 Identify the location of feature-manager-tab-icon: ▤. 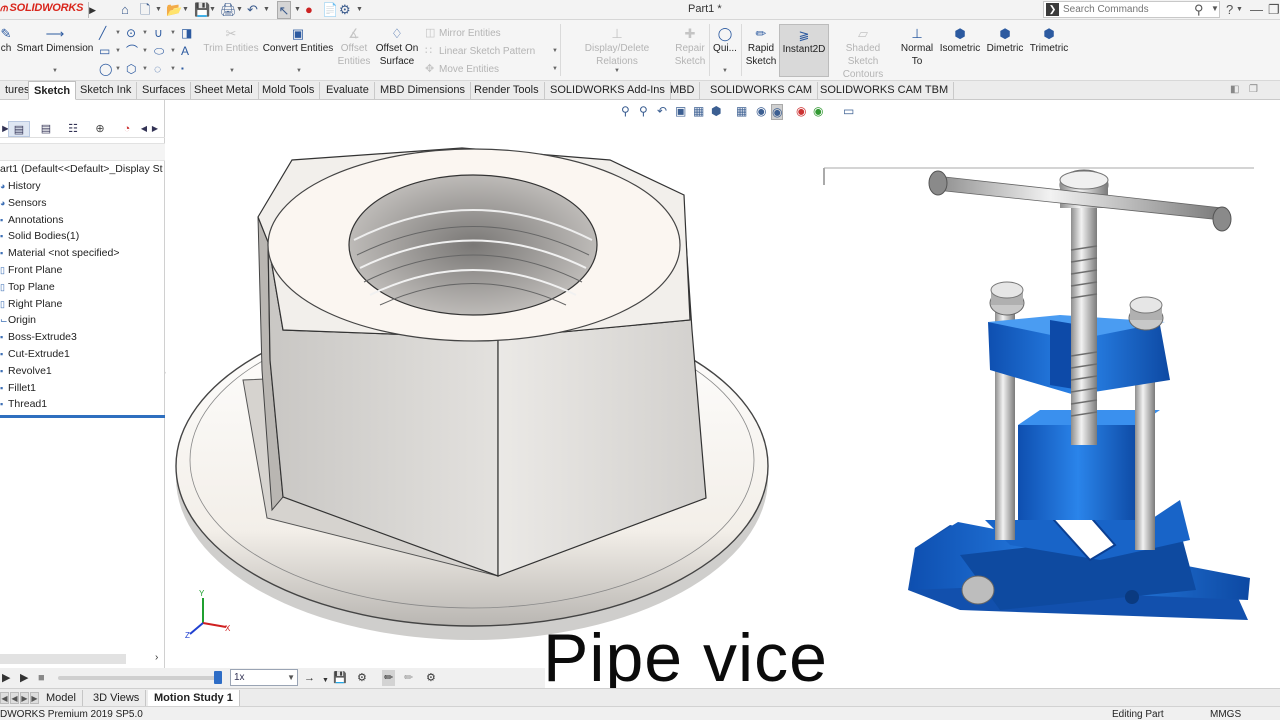
(19, 129).